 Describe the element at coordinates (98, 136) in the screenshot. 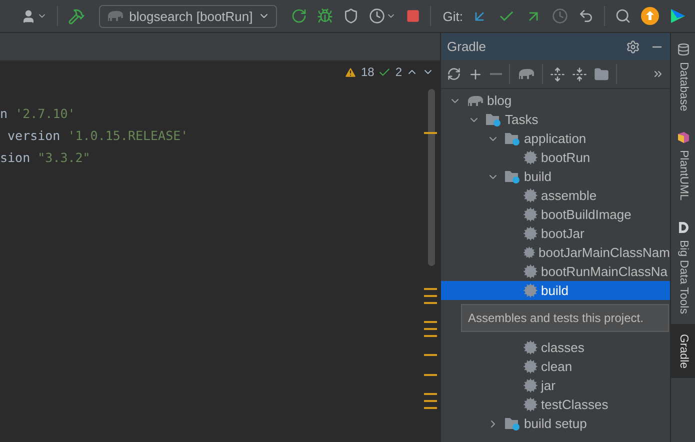

I see `code-line: version '1.0.15.RELEASE'` at that location.